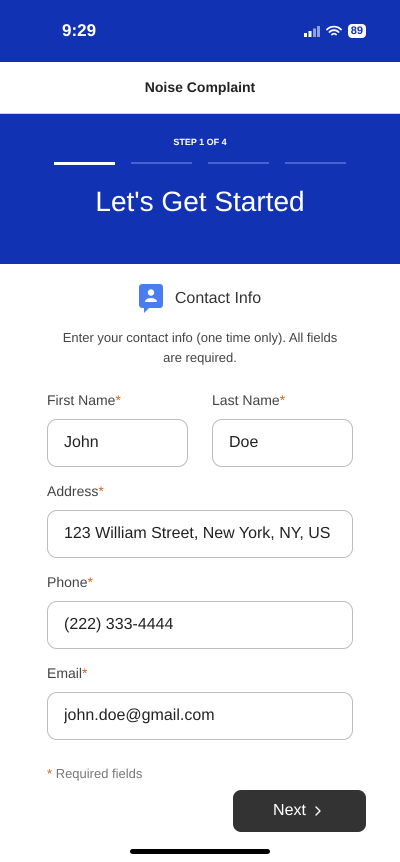 The width and height of the screenshot is (400, 862). Describe the element at coordinates (84, 400) in the screenshot. I see `field-label: First Name*` at that location.